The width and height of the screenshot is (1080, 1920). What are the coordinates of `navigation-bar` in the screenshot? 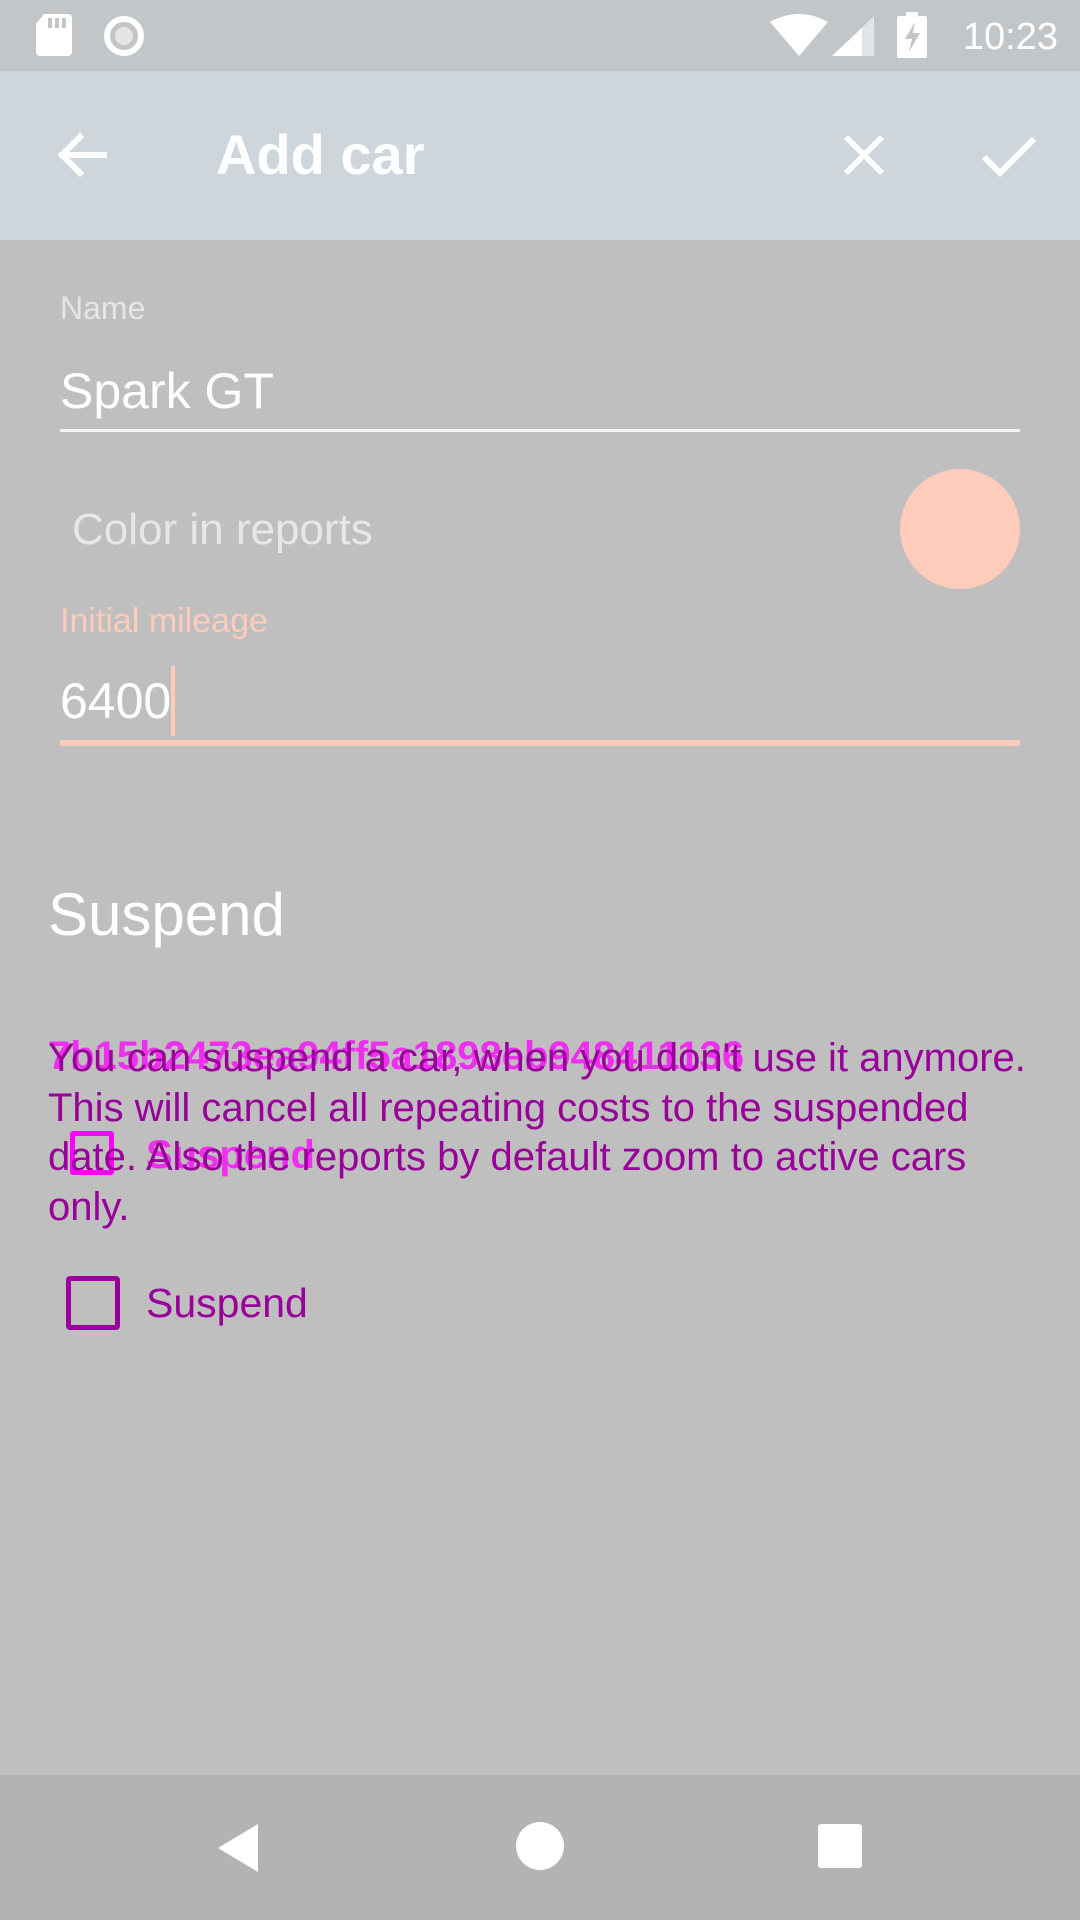 It's located at (540, 1847).